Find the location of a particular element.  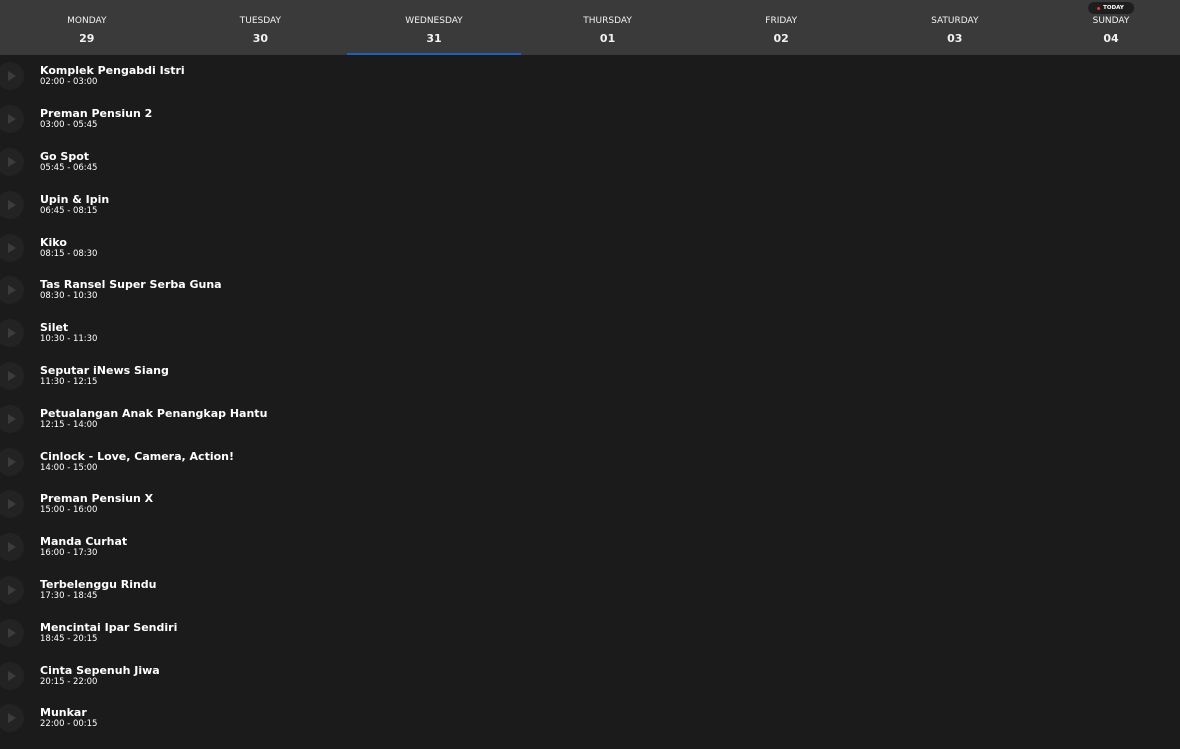

day-tab-sunday: TODAY SUNDAY 04 is located at coordinates (1111, 27).